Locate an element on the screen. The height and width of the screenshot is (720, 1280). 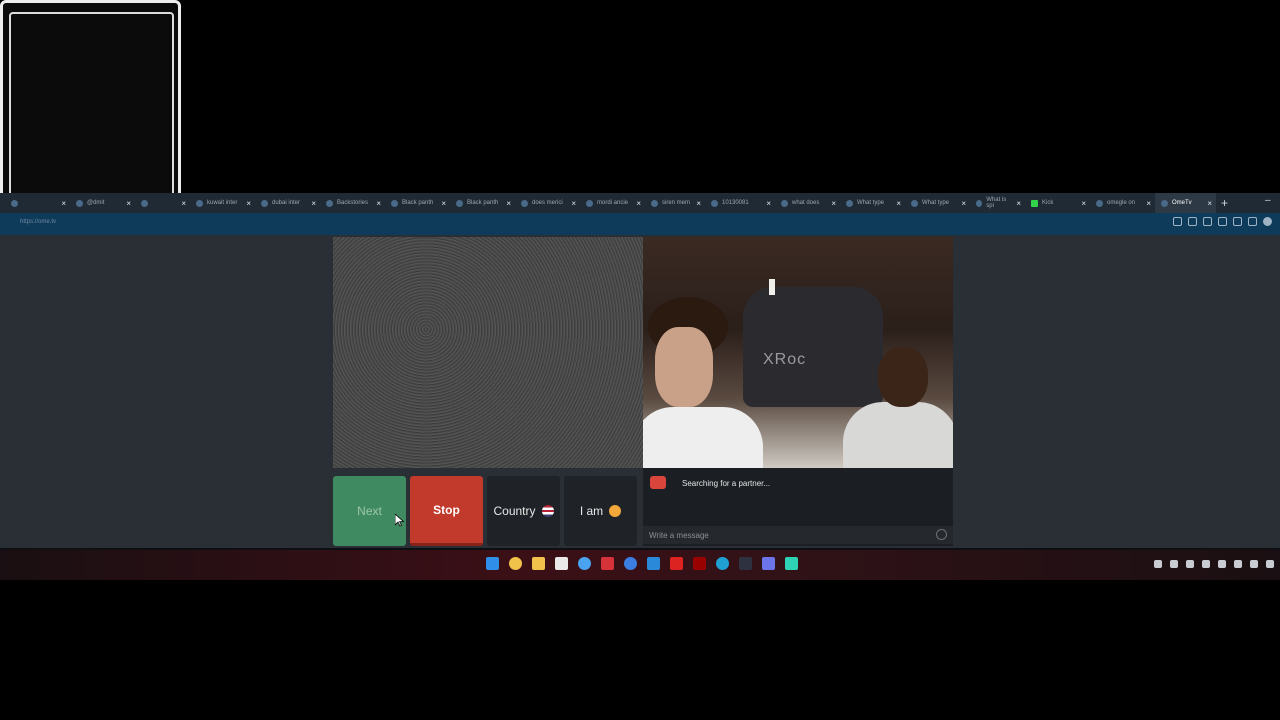
edge-icon is located at coordinates (722, 563).